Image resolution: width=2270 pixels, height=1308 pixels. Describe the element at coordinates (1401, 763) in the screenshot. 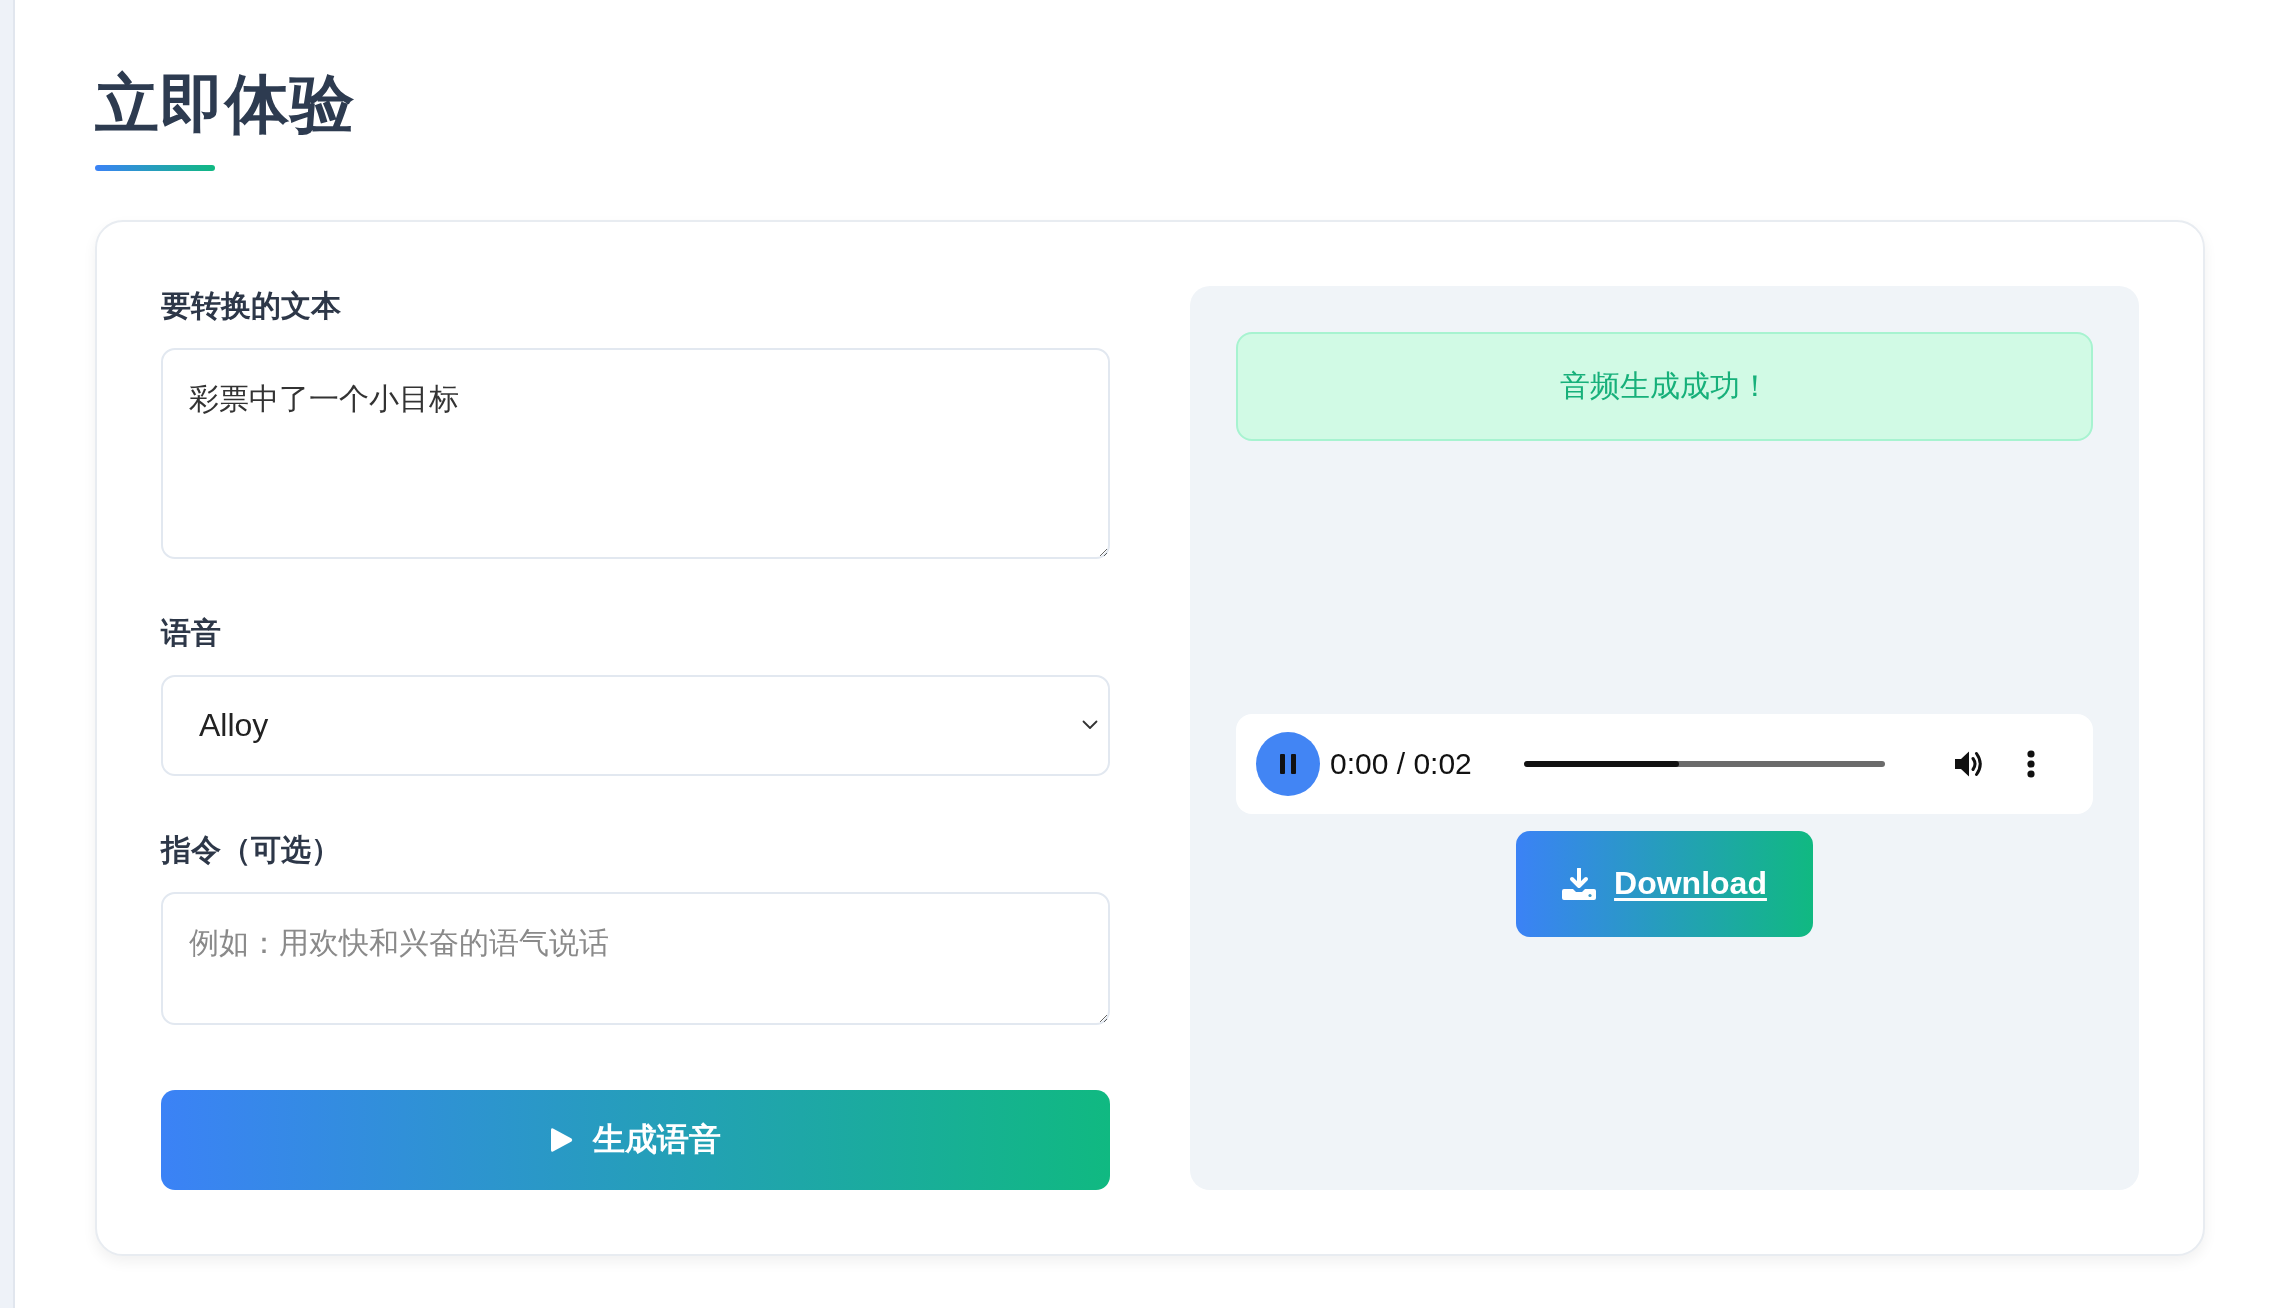

I see `time-display: 0:00 / 0:02` at that location.